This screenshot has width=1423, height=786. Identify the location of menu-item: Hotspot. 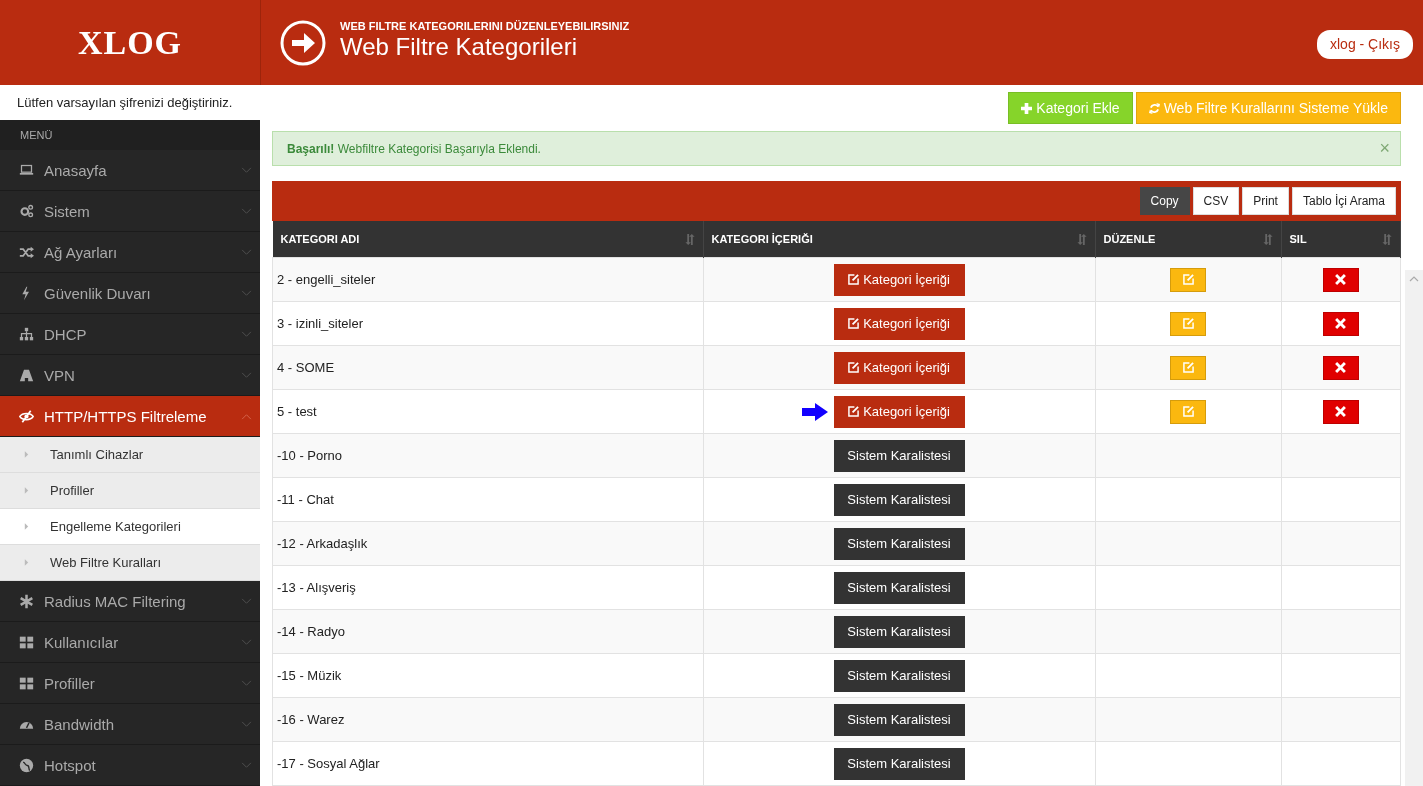
(130, 765).